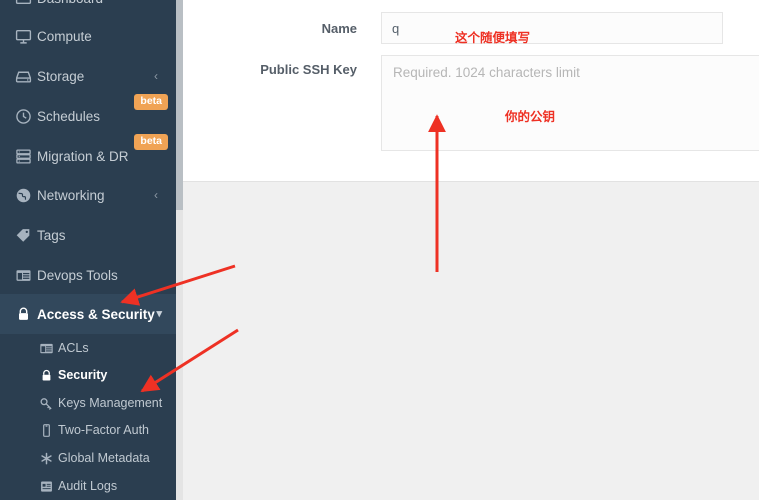 This screenshot has width=759, height=500. Describe the element at coordinates (159, 314) in the screenshot. I see `chevron-down-icon: ▾` at that location.